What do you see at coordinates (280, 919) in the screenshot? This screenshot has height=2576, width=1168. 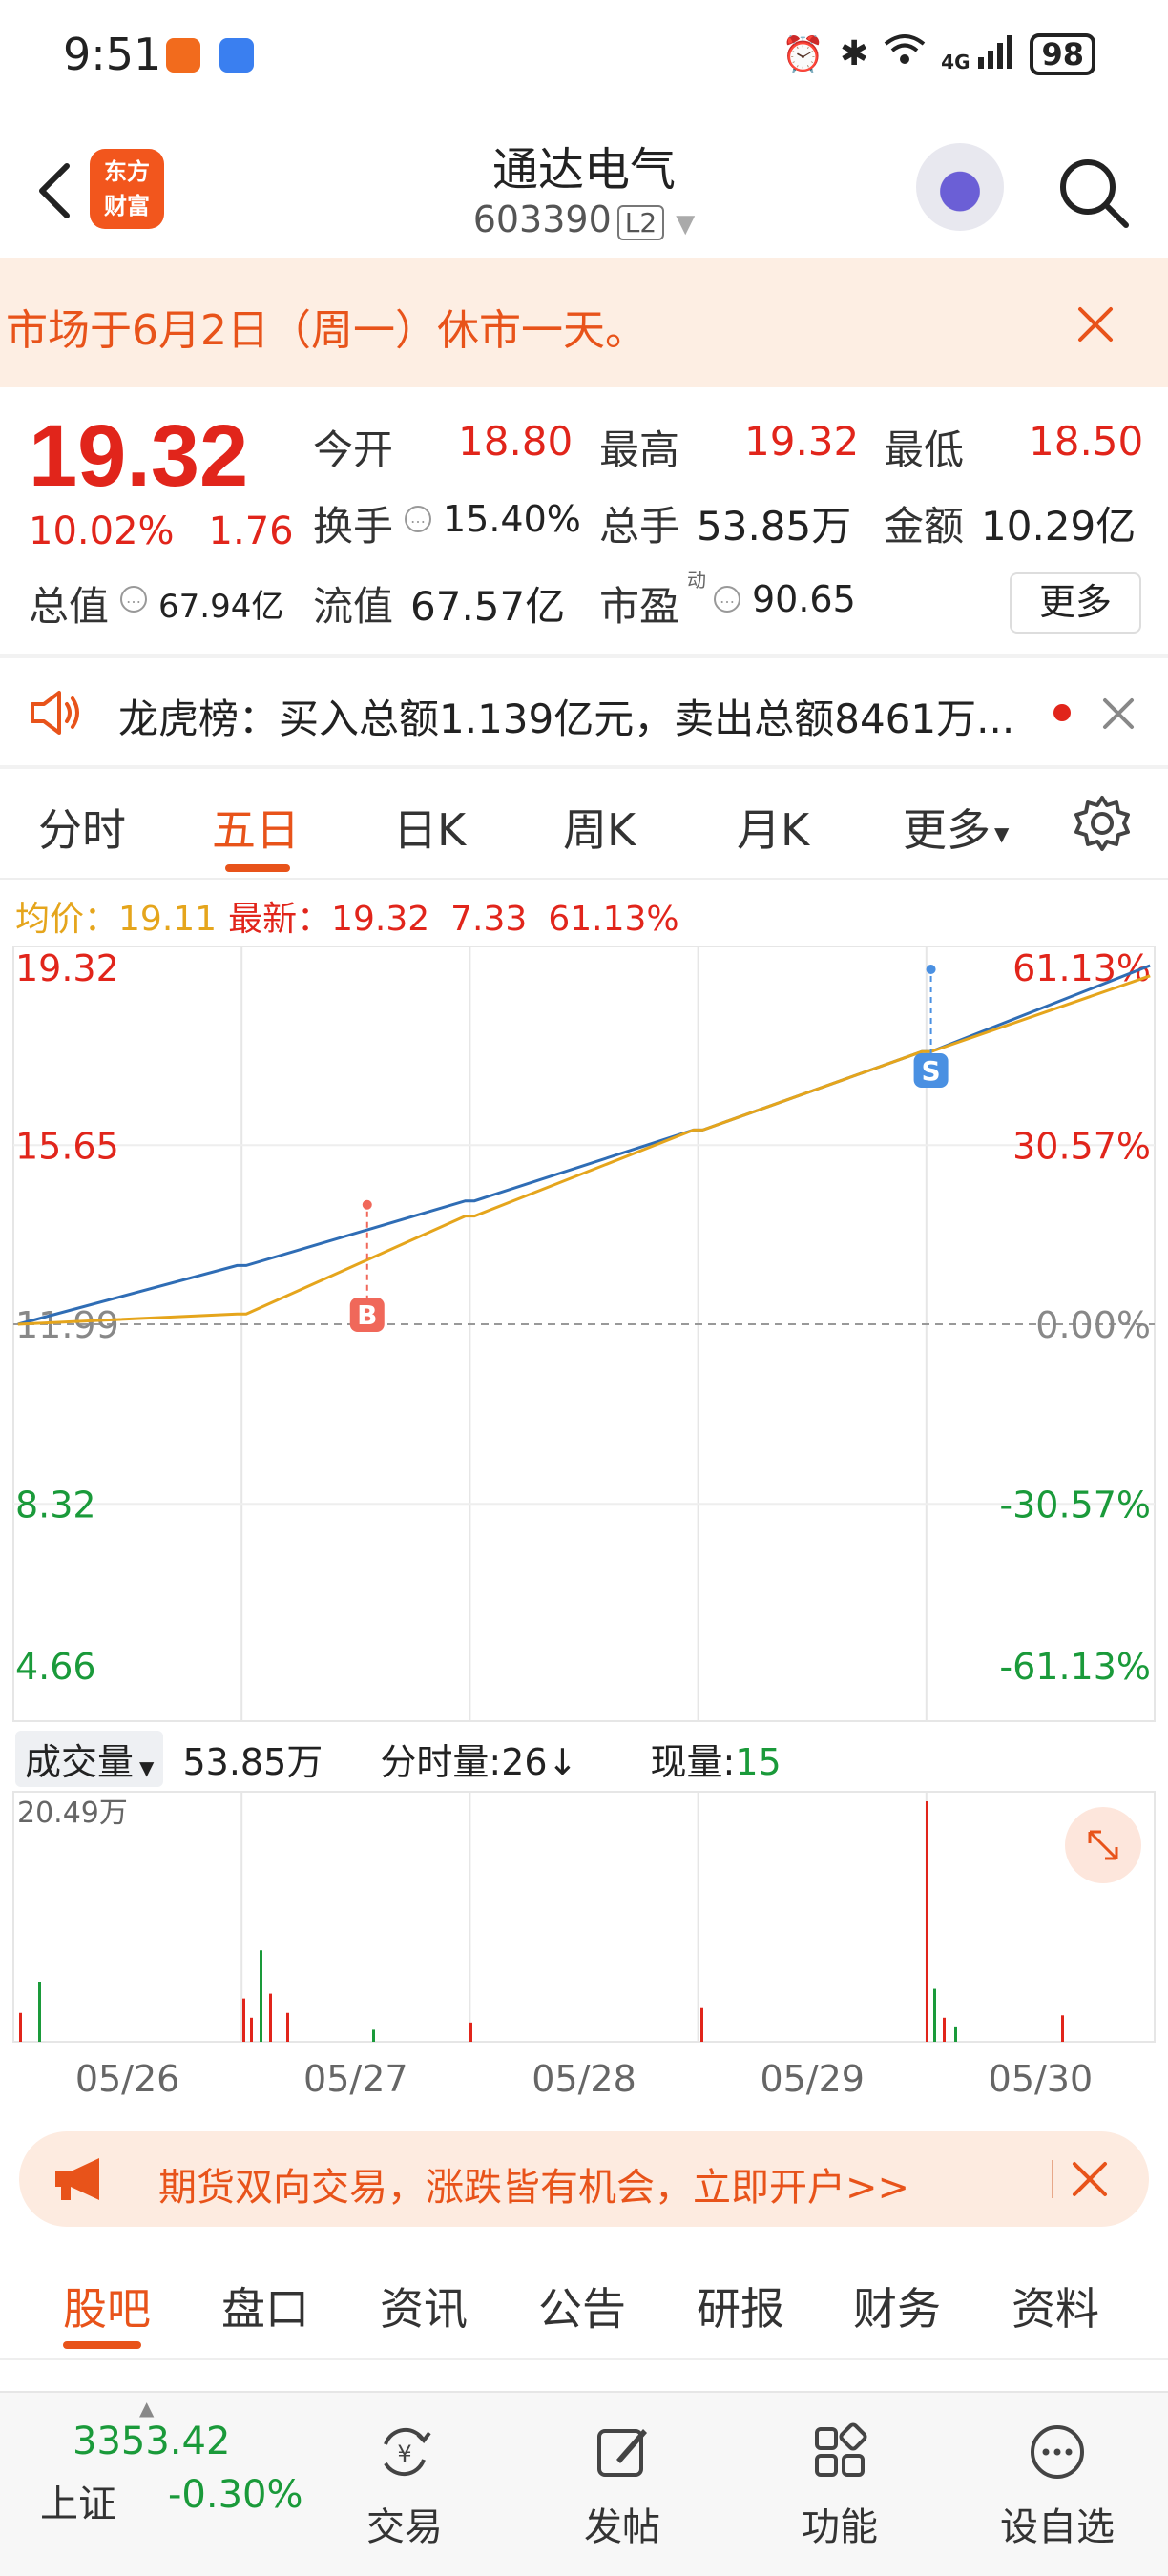 I see `latest-price-label: 最新：` at bounding box center [280, 919].